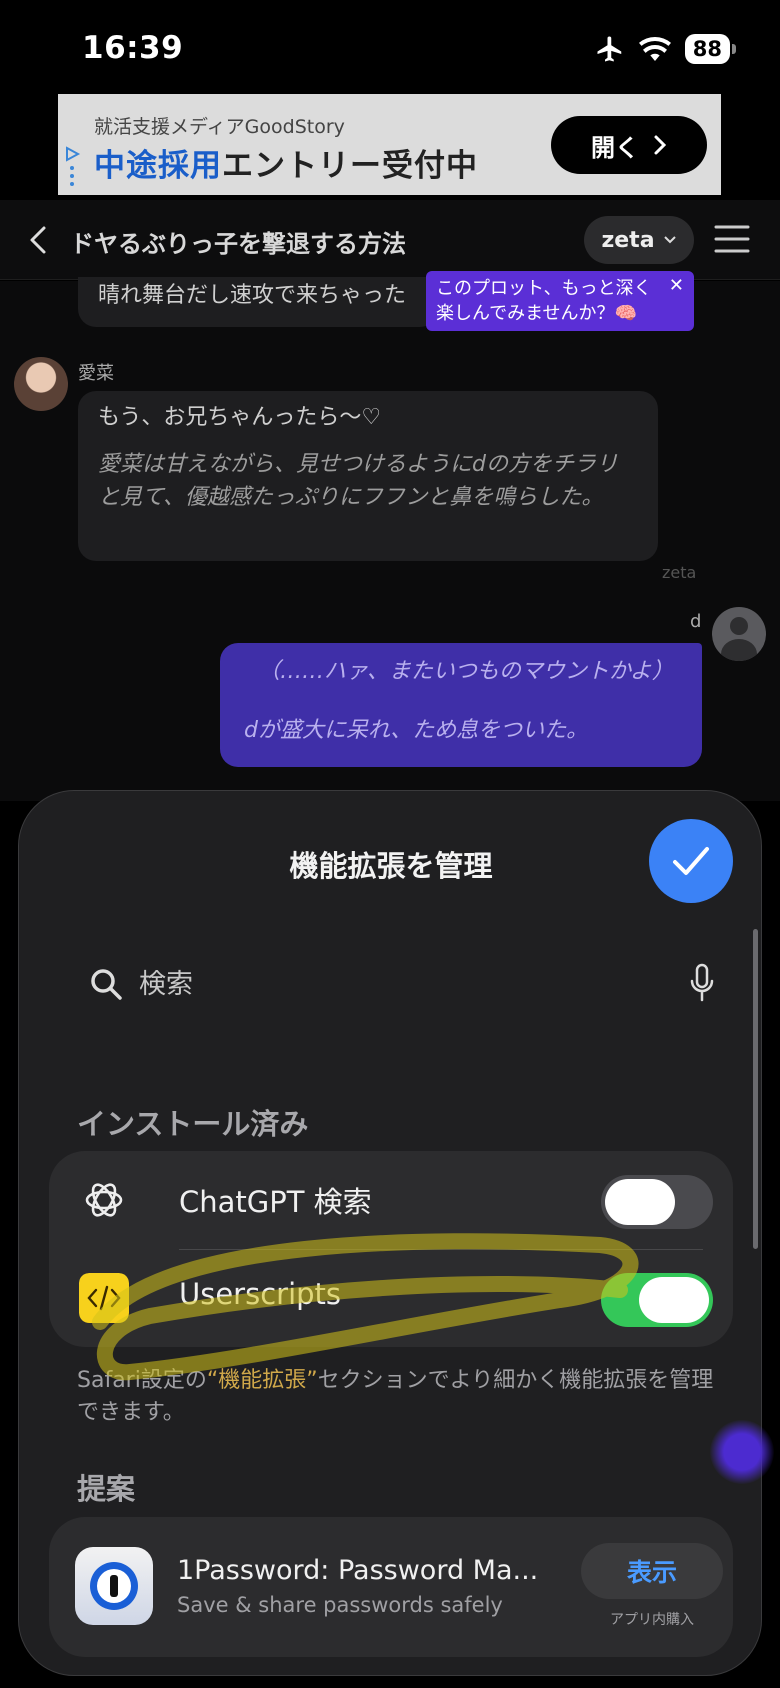 Image resolution: width=780 pixels, height=1688 pixels. Describe the element at coordinates (238, 244) in the screenshot. I see `chat-title: ドヤるぶりっ子を撃退する方法` at that location.